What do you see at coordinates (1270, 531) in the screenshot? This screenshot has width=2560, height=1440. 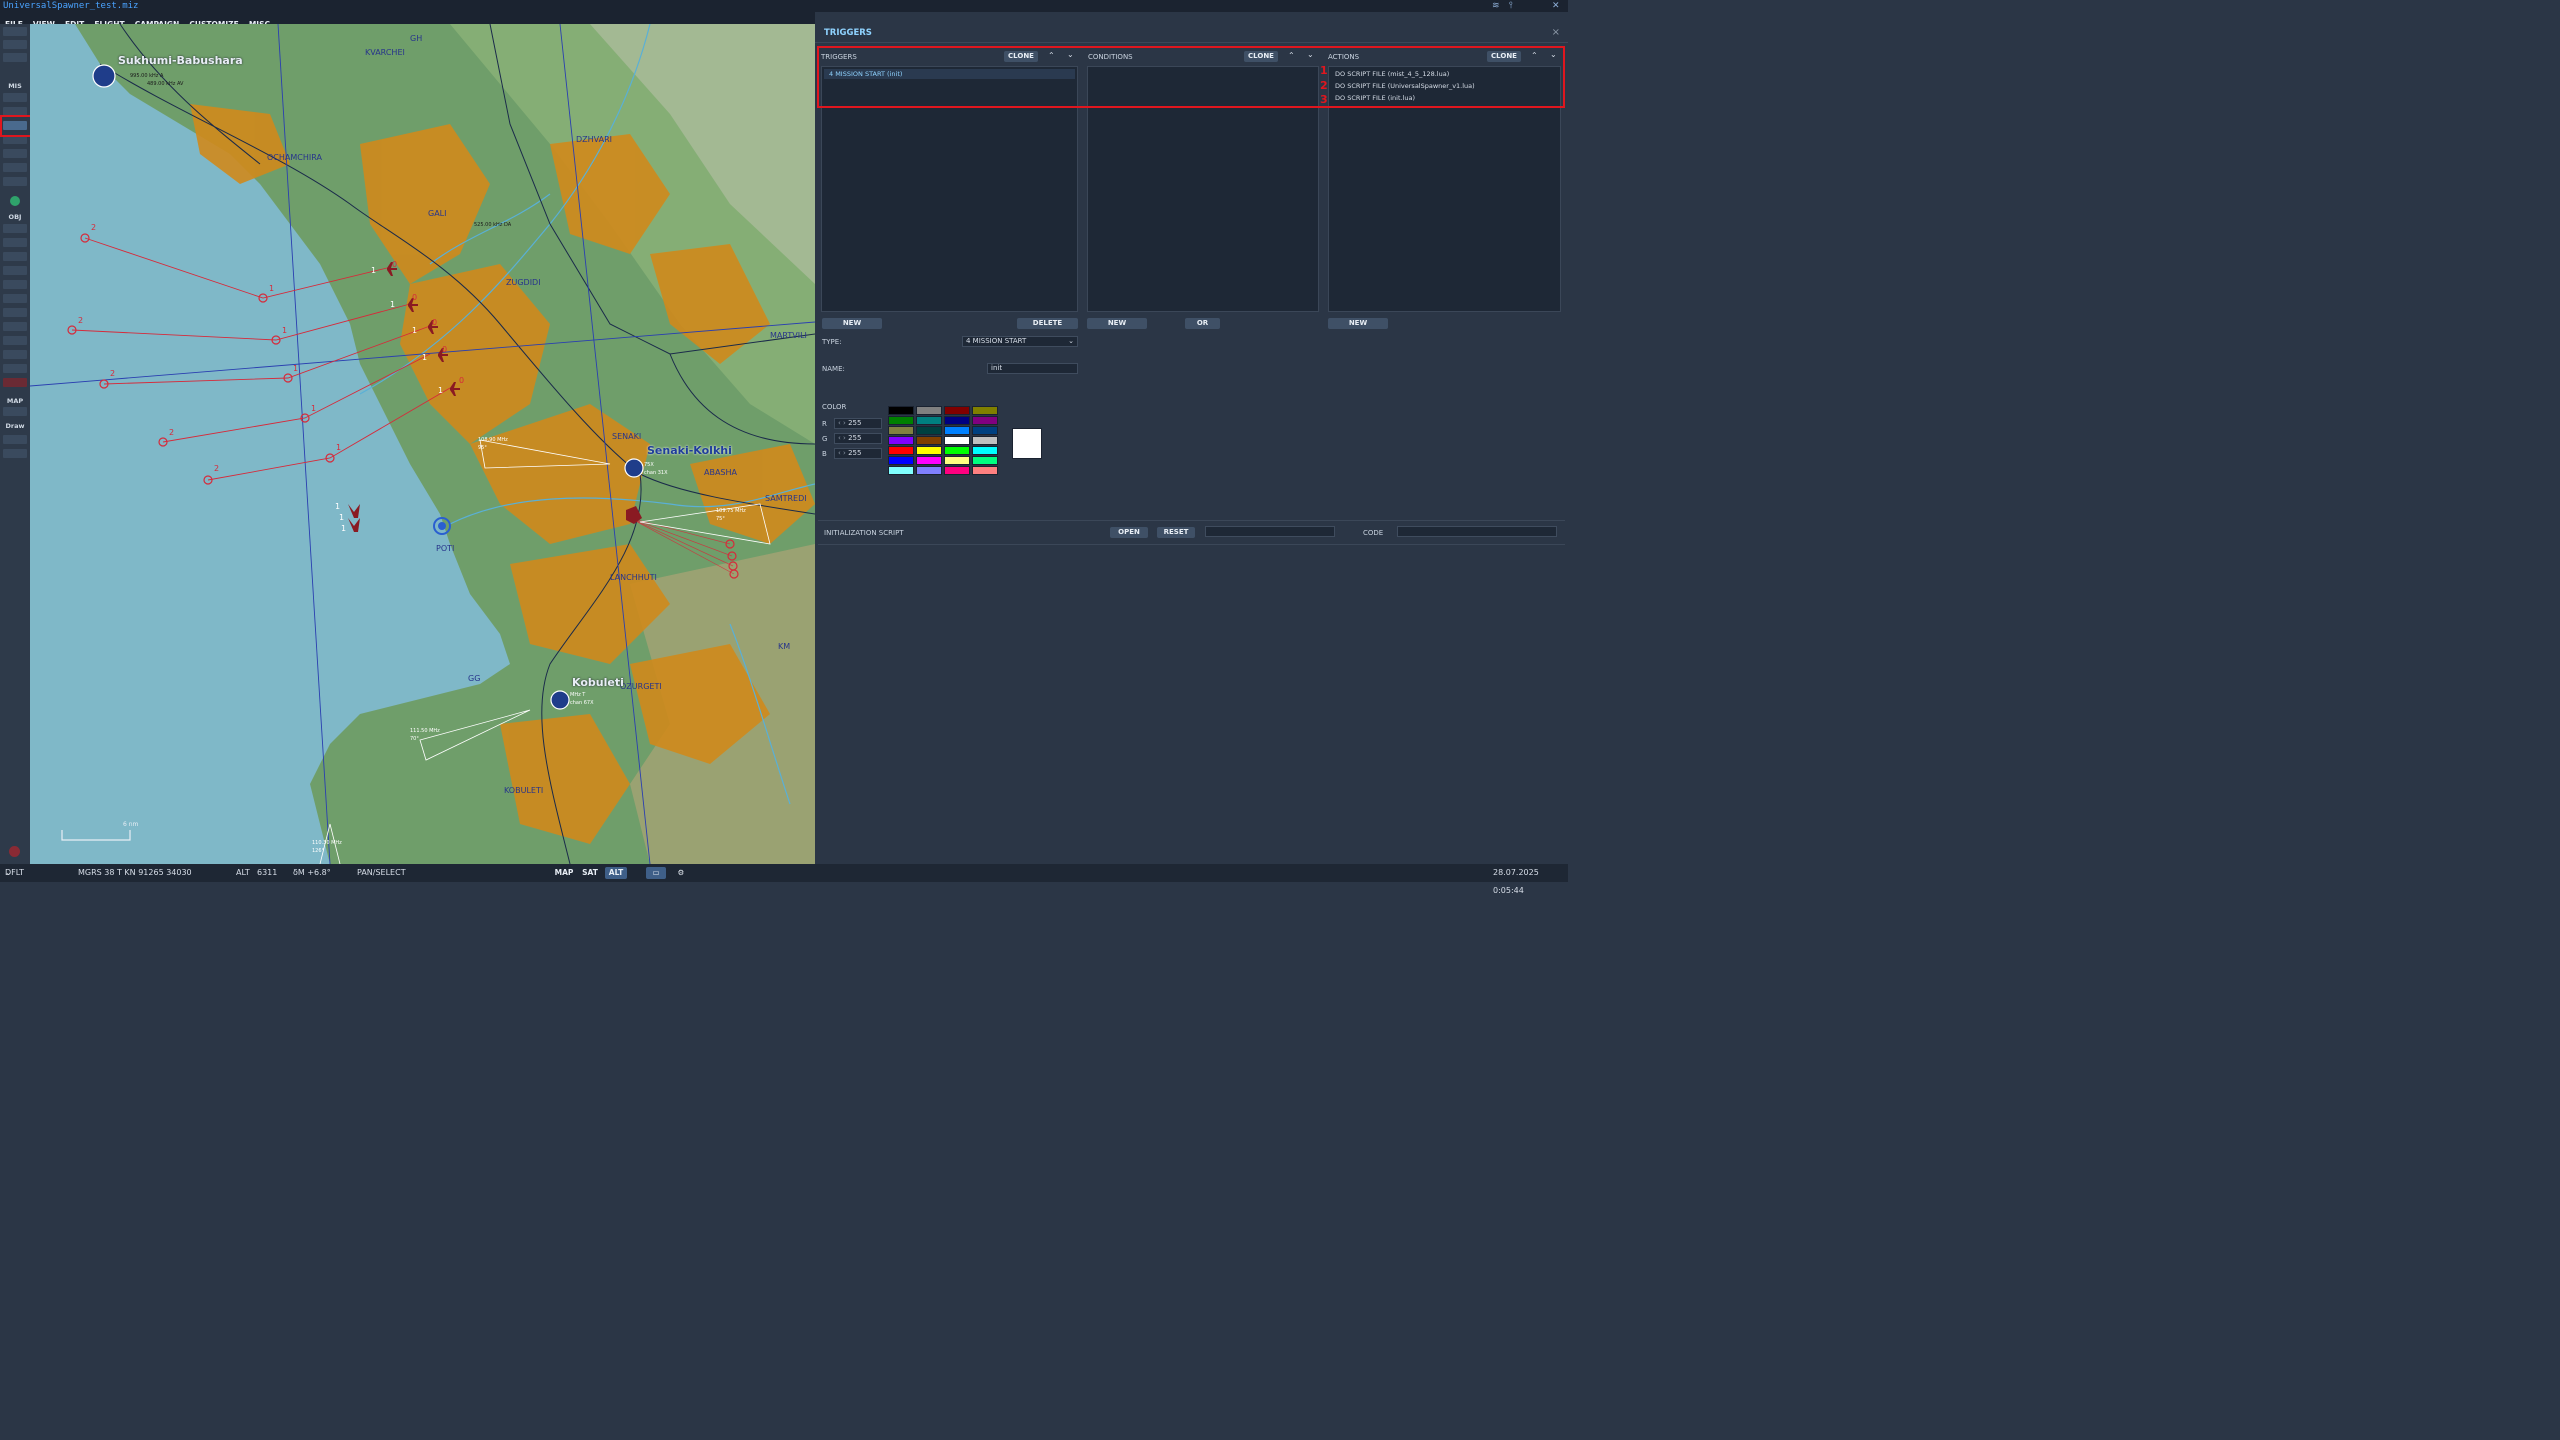 I see `init-script-file-field` at bounding box center [1270, 531].